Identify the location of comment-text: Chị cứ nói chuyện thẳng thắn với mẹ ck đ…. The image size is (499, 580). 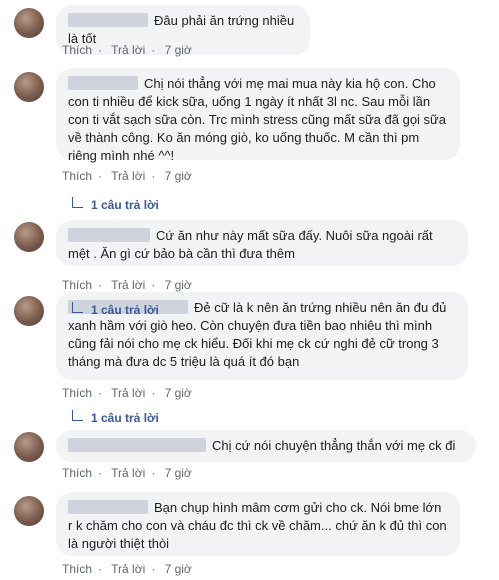
(334, 445).